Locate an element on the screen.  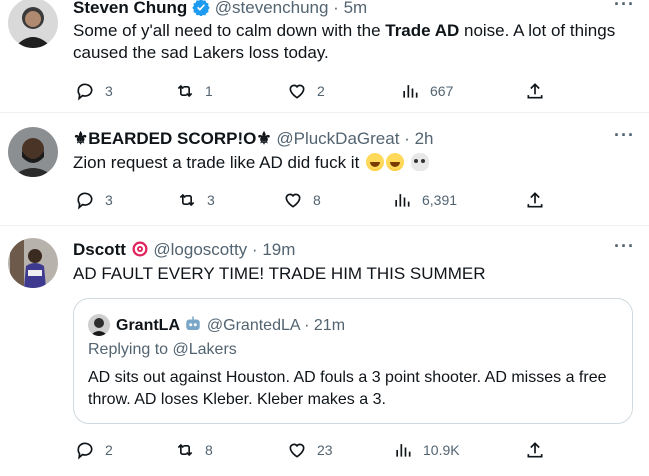
timestamp: 19m is located at coordinates (278, 249).